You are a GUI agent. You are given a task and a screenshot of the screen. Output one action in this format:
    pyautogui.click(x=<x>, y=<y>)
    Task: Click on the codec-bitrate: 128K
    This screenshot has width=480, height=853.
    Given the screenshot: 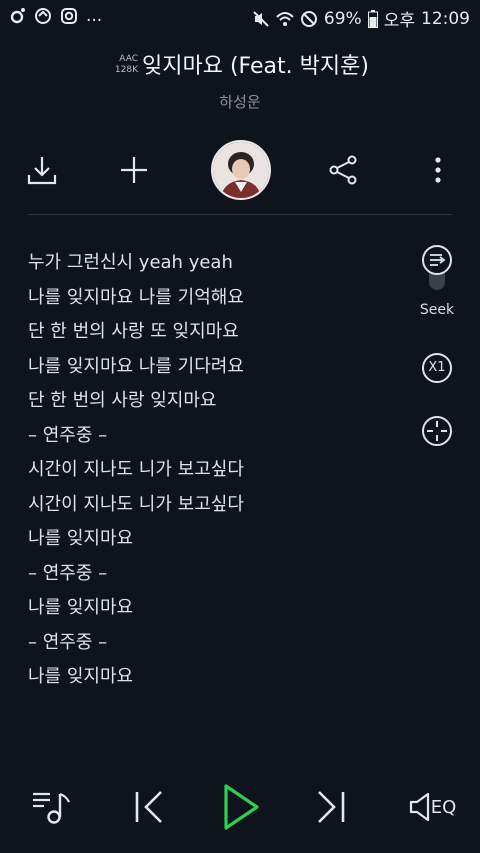 What is the action you would take?
    pyautogui.click(x=126, y=70)
    